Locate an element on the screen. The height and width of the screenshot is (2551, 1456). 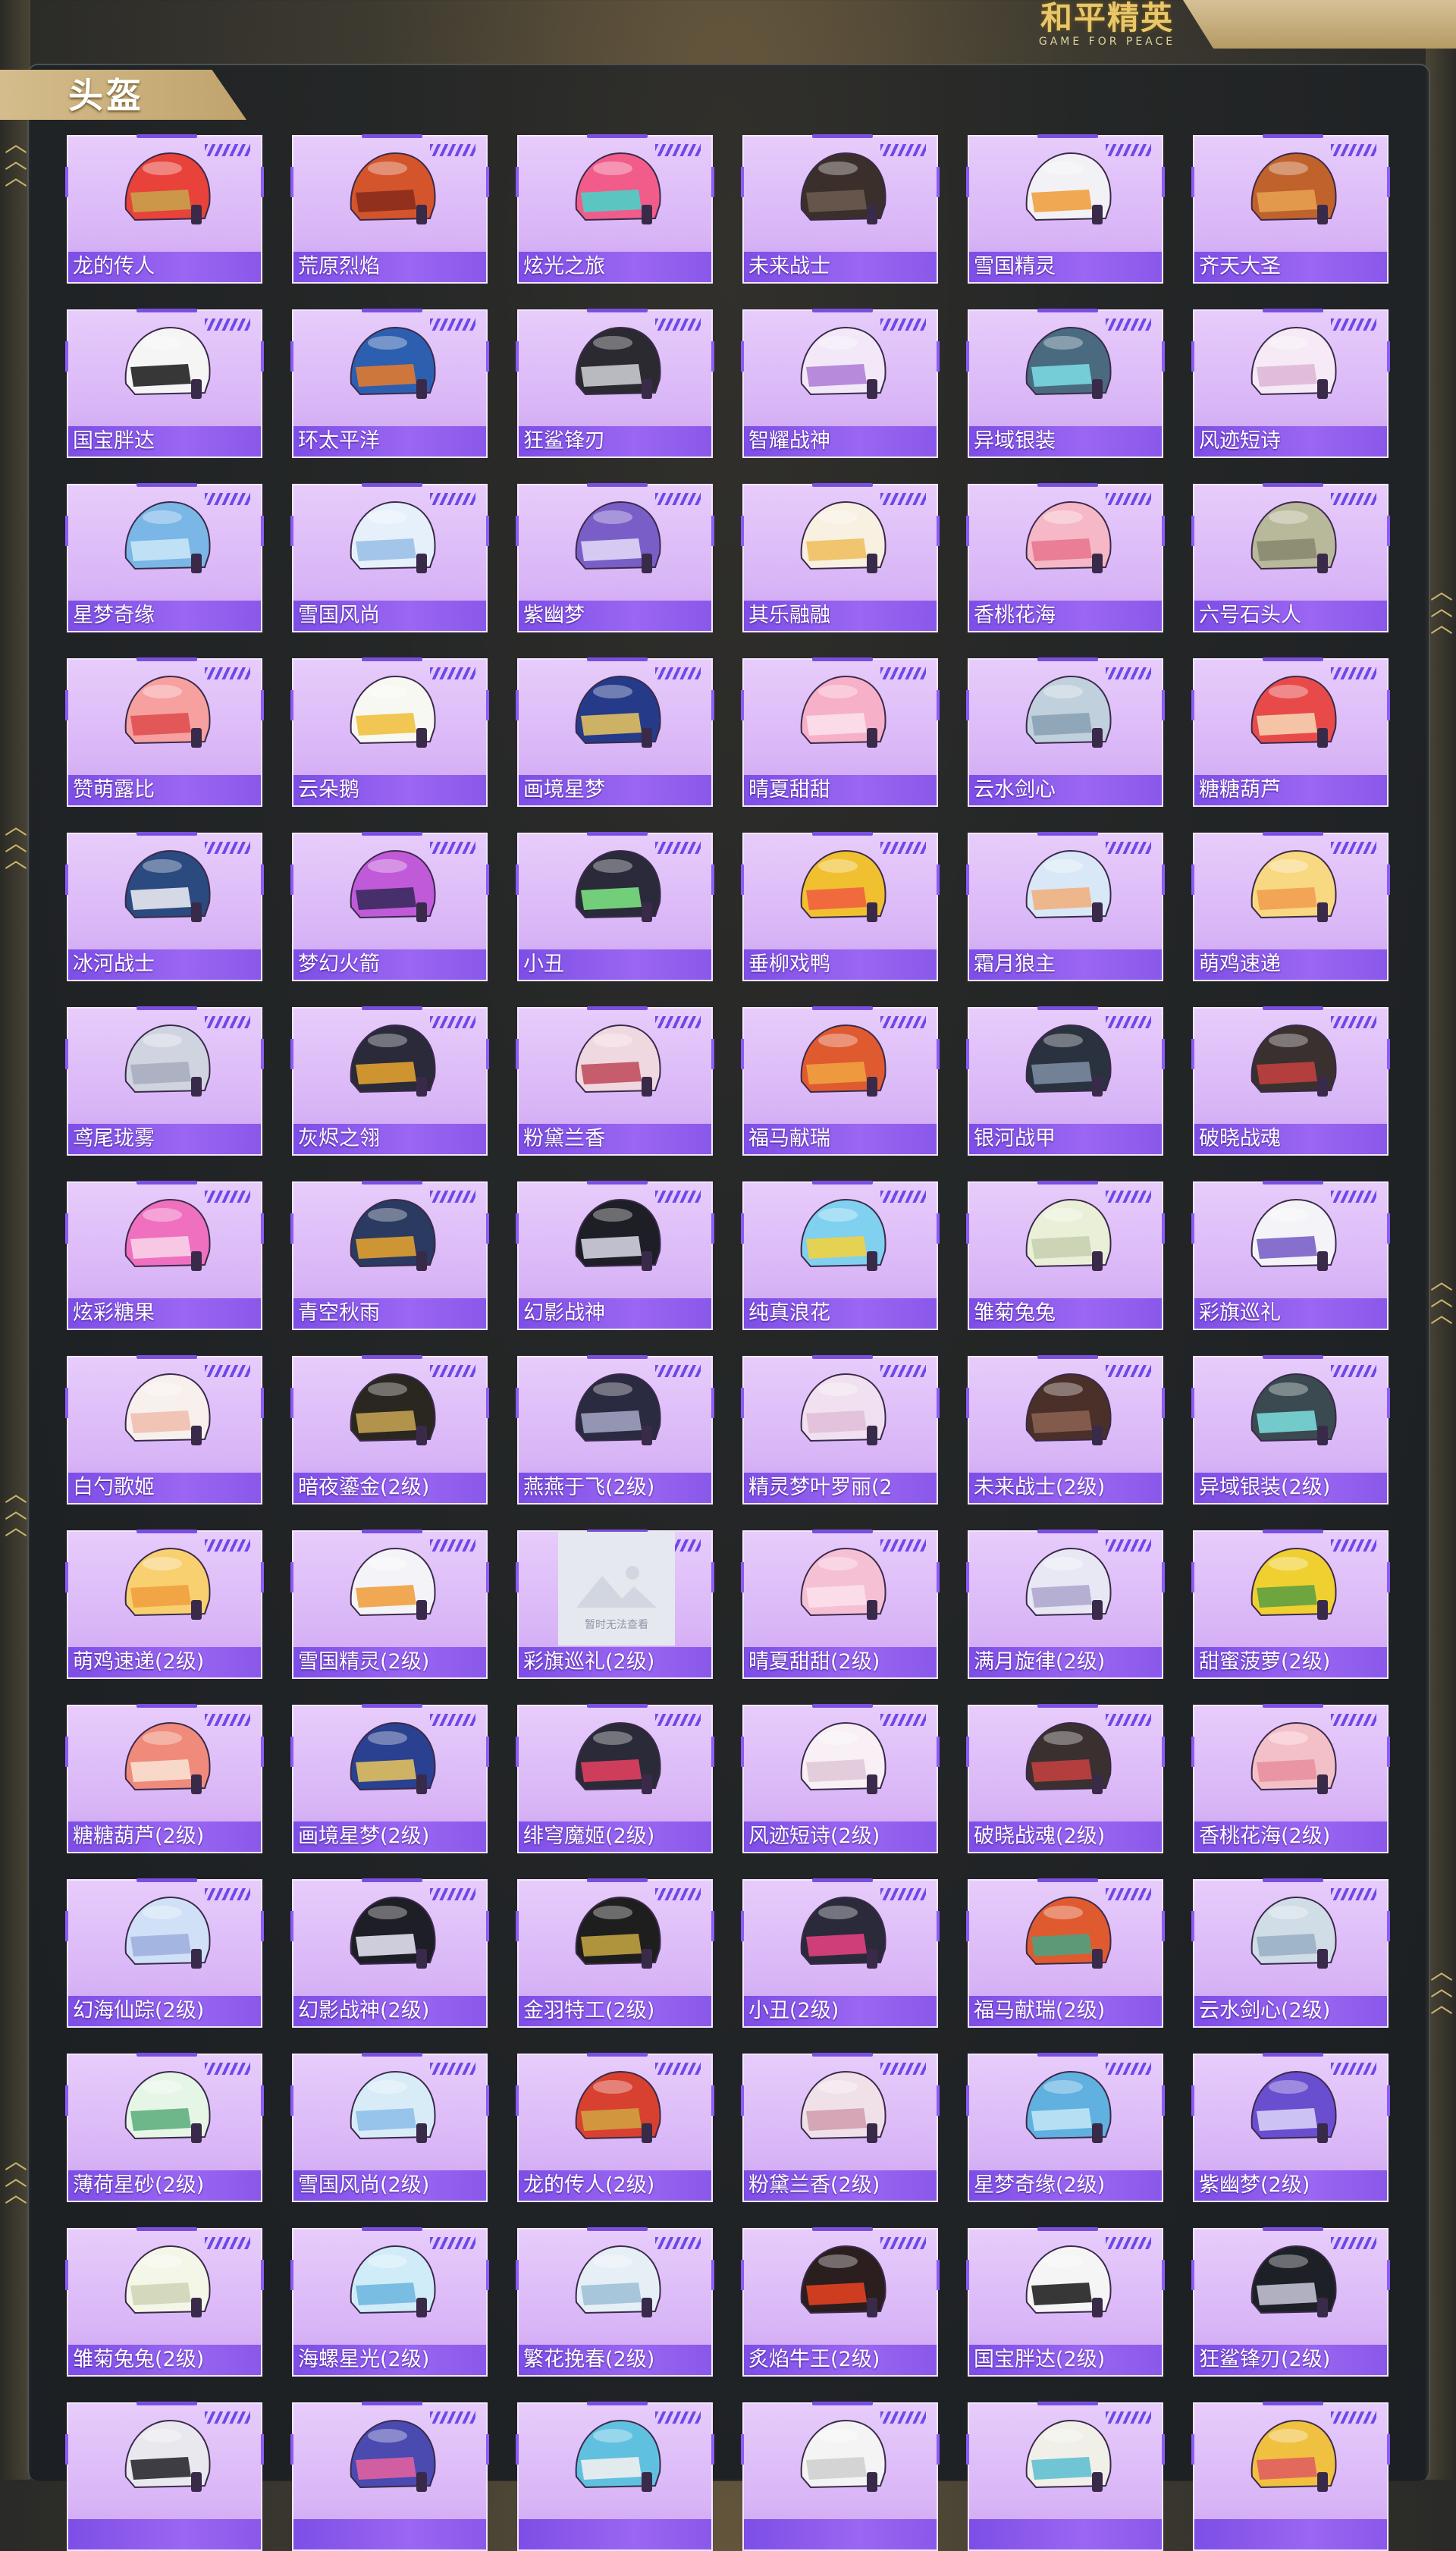
helmet-name: 破晓战魂 is located at coordinates (1240, 1138).